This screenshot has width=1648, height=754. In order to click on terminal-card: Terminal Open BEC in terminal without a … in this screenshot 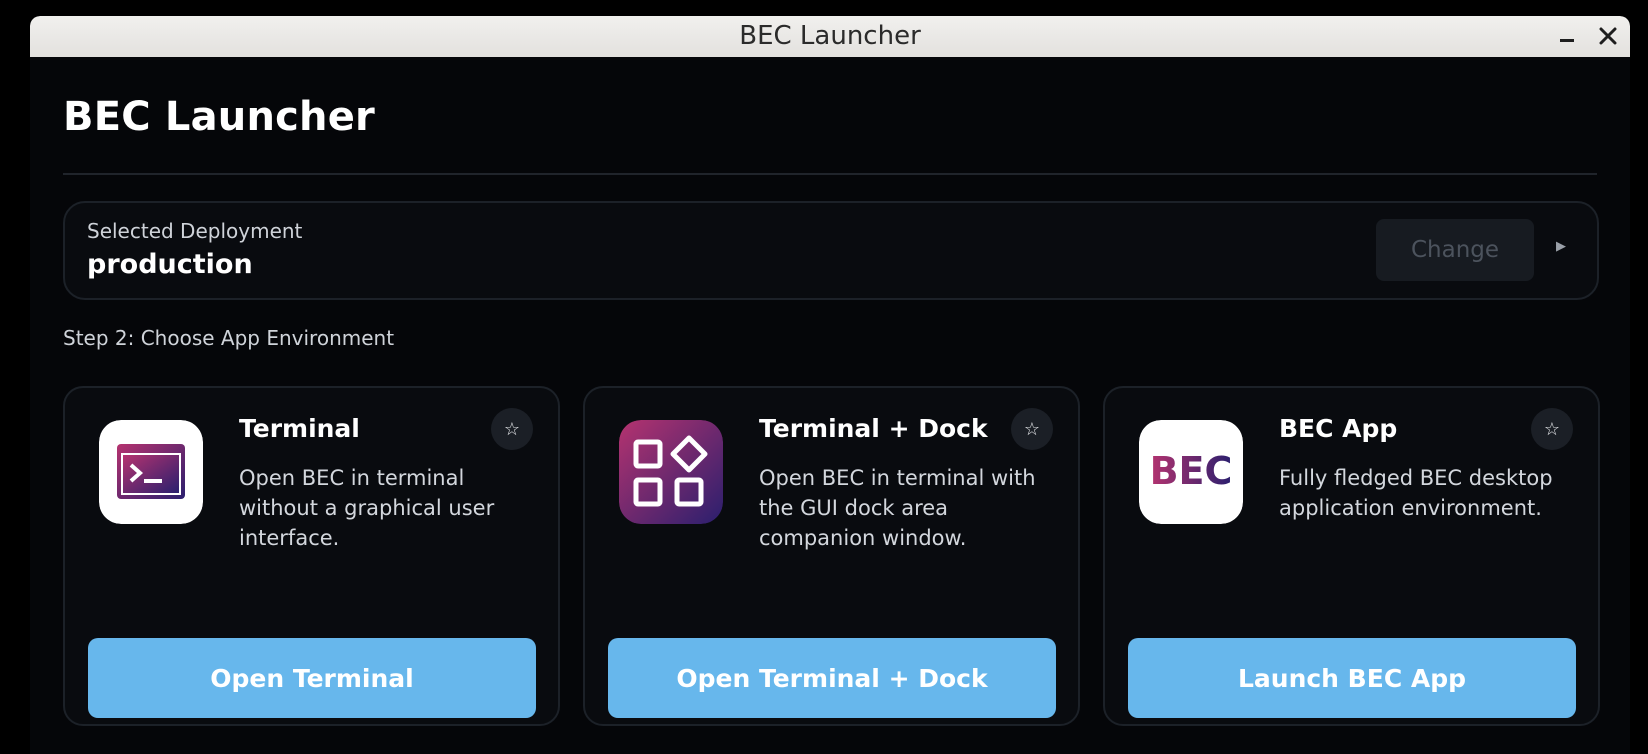, I will do `click(311, 556)`.